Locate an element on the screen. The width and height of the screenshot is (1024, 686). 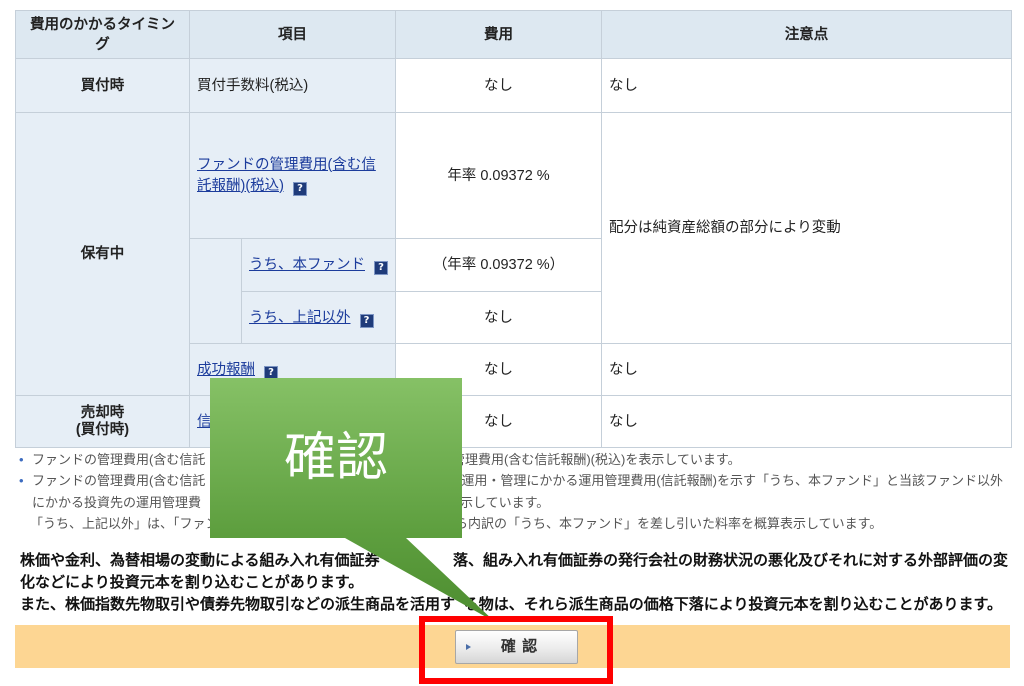
note-success-fee: なし is located at coordinates (806, 369).